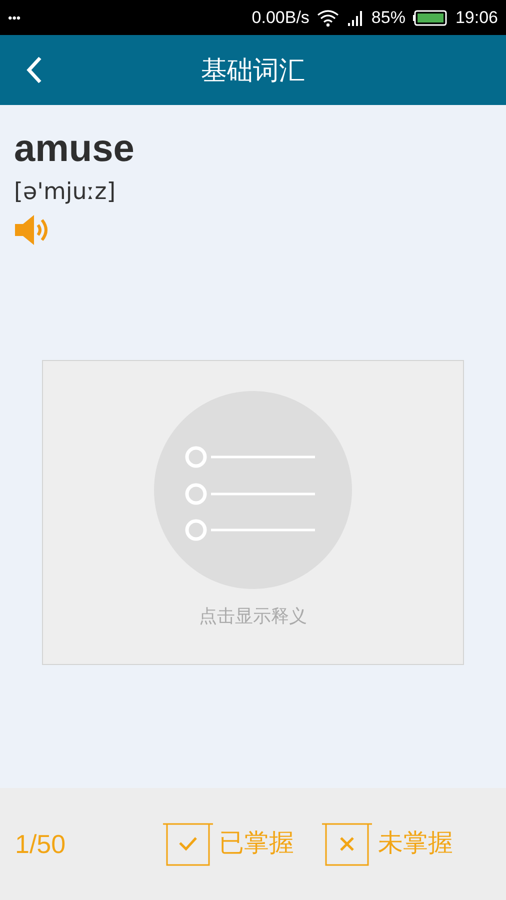 Image resolution: width=506 pixels, height=900 pixels. What do you see at coordinates (227, 844) in the screenshot?
I see `mastered-button: 已掌握` at bounding box center [227, 844].